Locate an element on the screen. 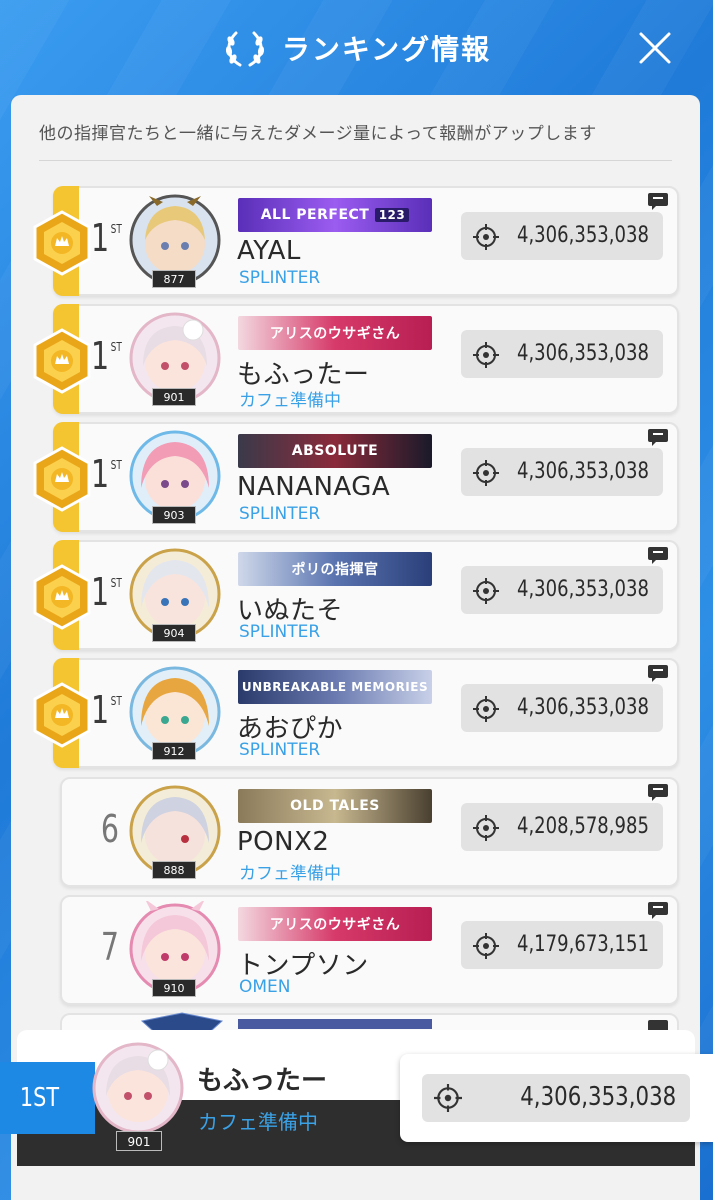 This screenshot has width=713, height=1200. player-name: AYAL is located at coordinates (269, 251).